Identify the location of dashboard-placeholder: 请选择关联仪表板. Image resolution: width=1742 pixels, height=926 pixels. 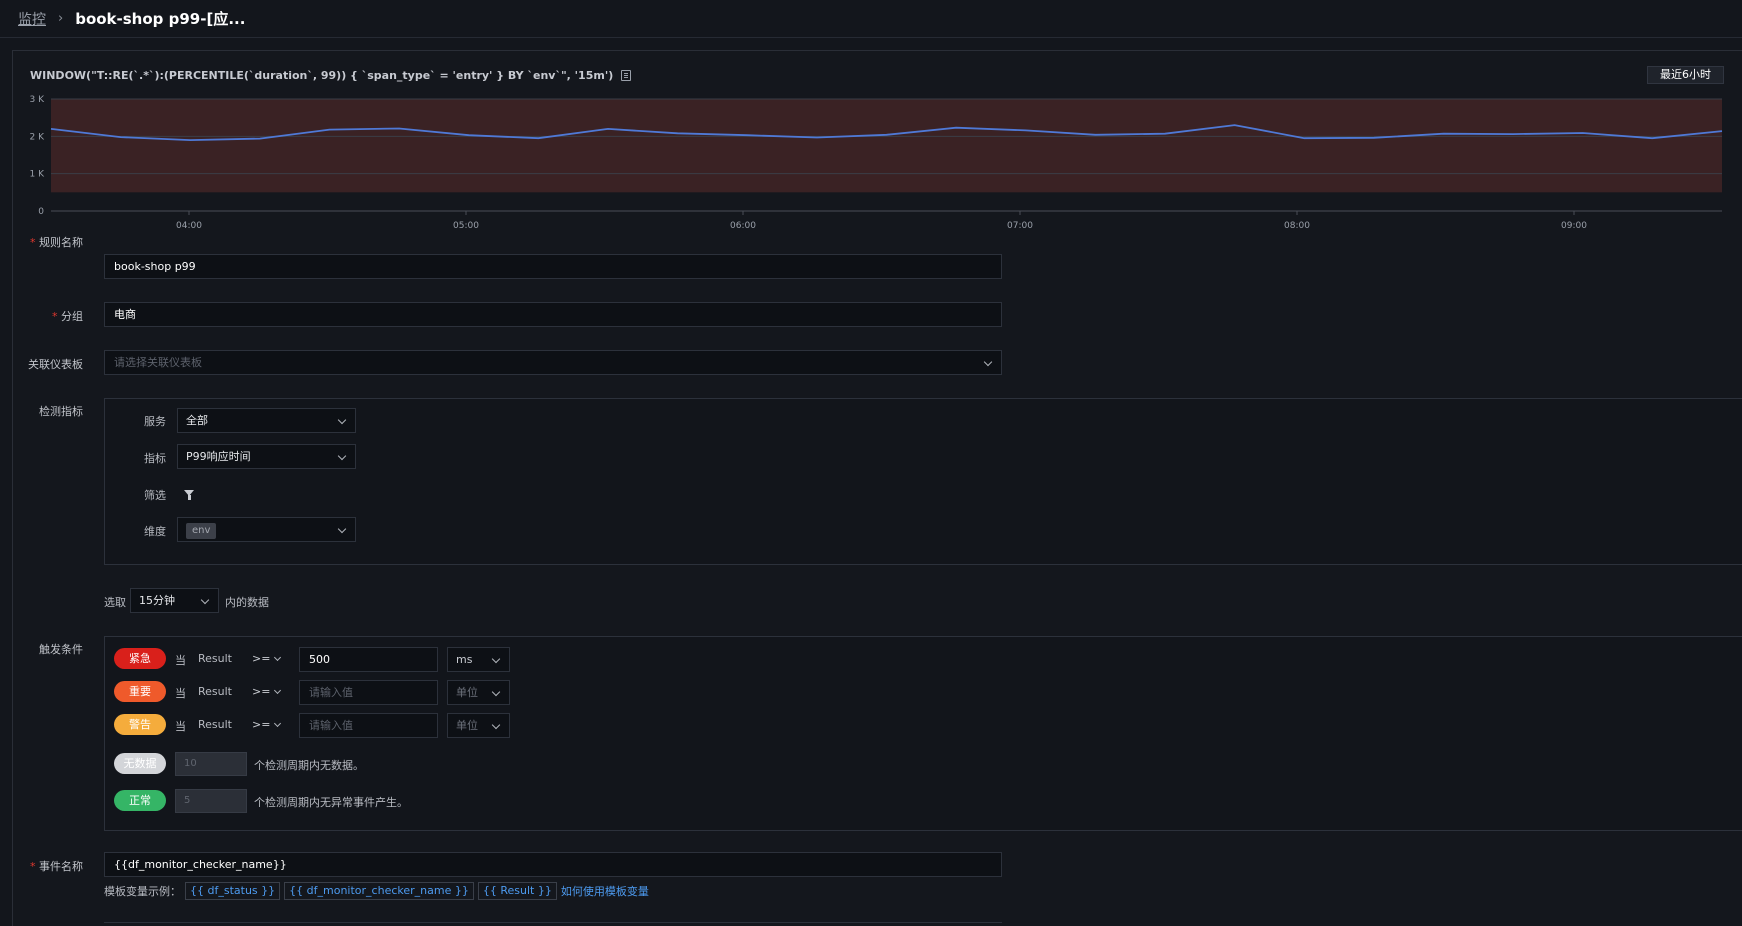
(158, 362).